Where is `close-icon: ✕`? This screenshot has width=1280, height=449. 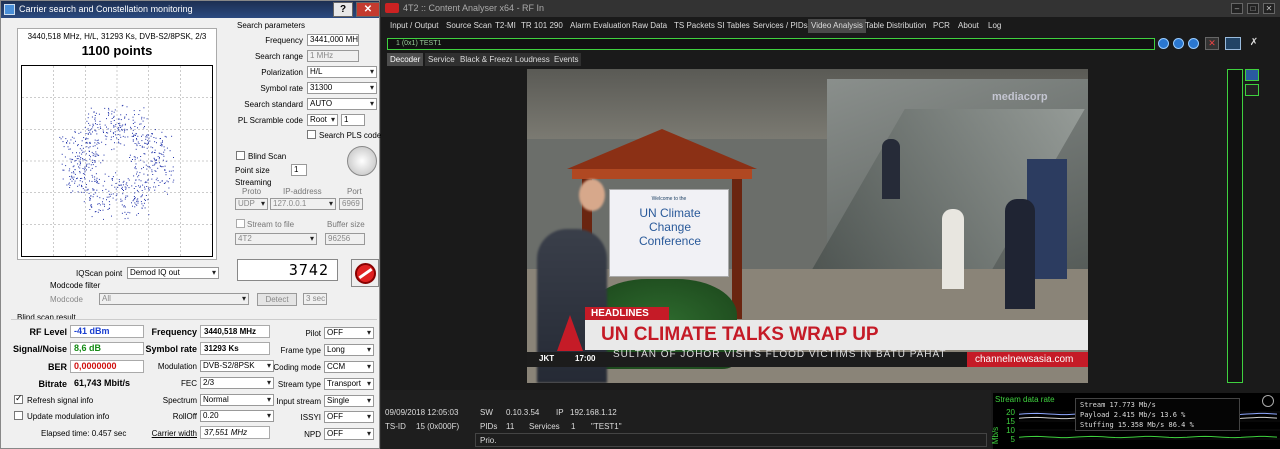
close-icon: ✕ is located at coordinates (1269, 8).